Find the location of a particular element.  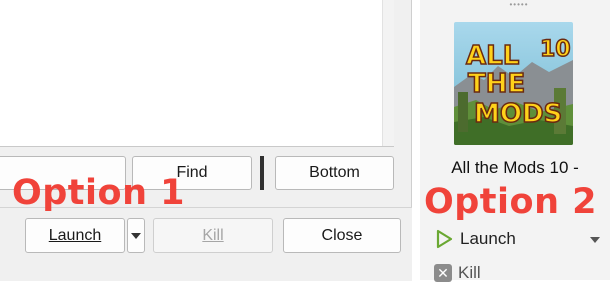

chevron-down-icon is located at coordinates (136, 235).